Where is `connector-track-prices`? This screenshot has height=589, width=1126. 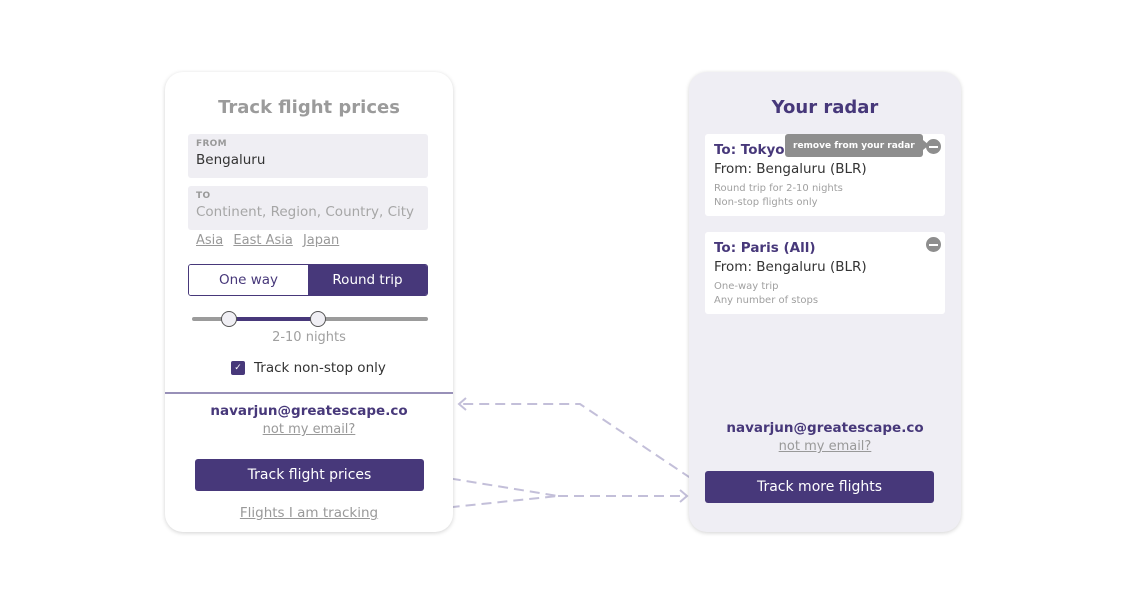
connector-track-prices is located at coordinates (496, 486).